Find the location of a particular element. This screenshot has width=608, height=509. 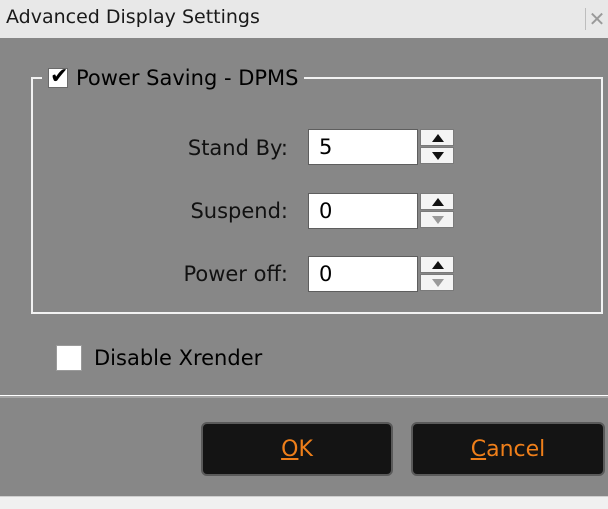

window-bottom-strip is located at coordinates (304, 502).